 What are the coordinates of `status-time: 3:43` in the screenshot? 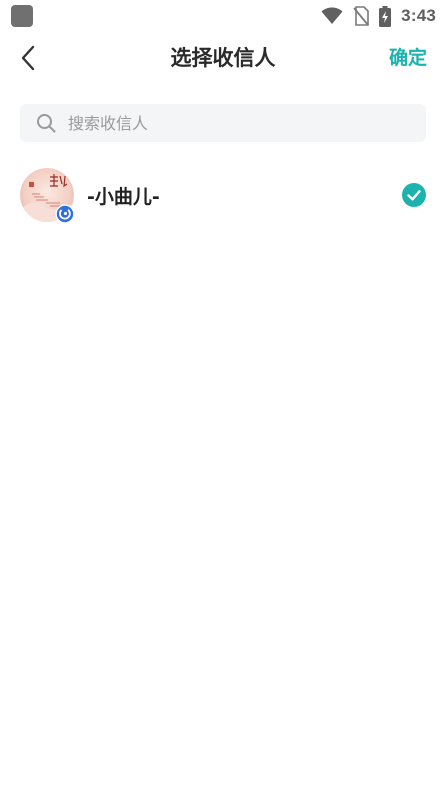 It's located at (418, 15).